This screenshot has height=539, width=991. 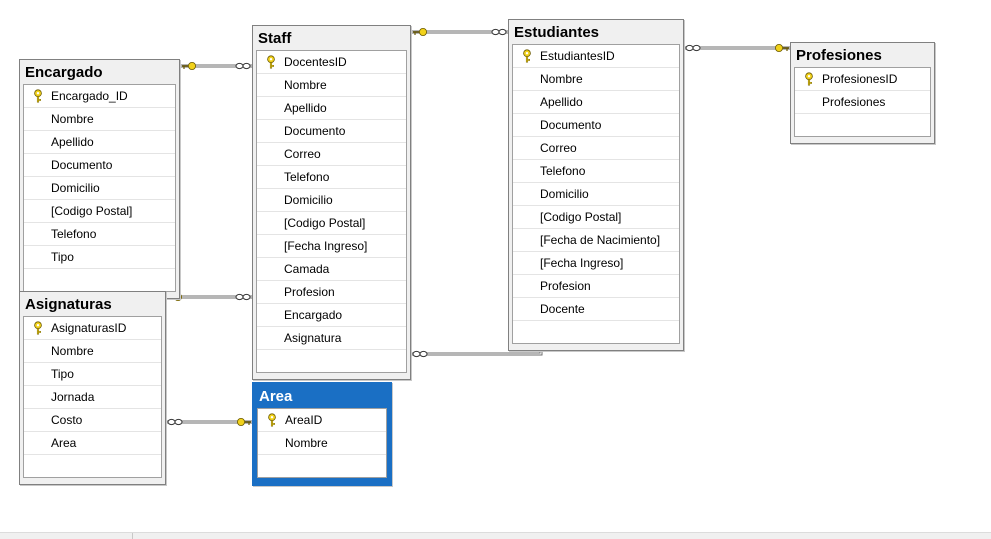 I want to click on column-row: ProfesionesID, so click(x=862, y=79).